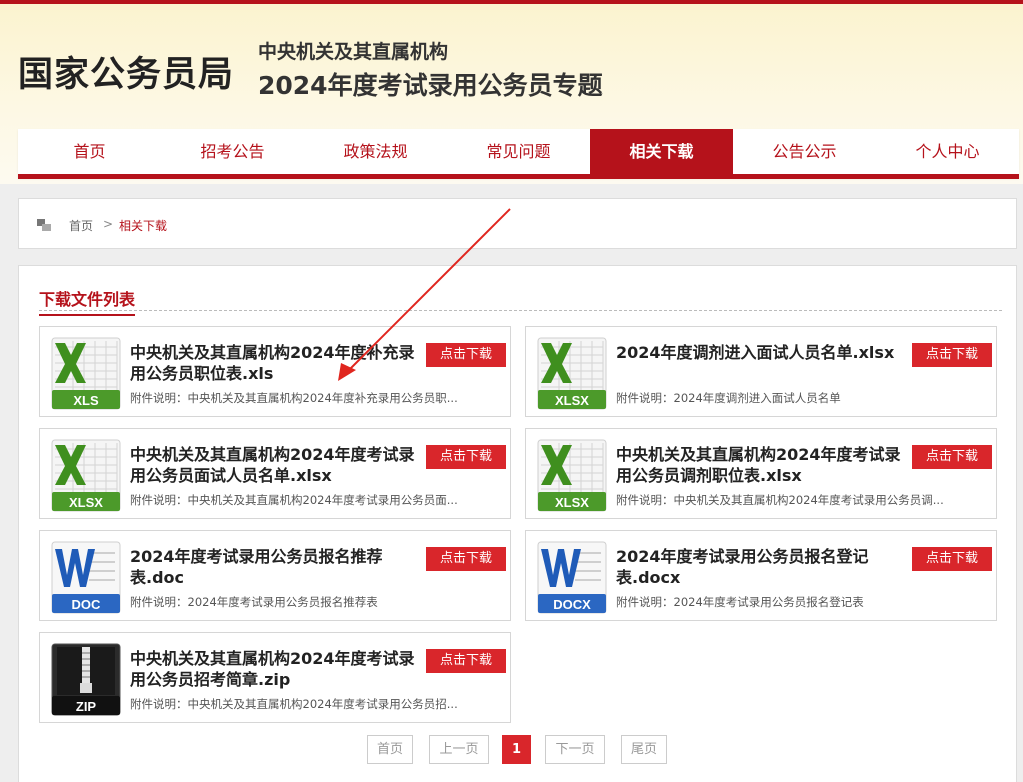 This screenshot has height=782, width=1023. Describe the element at coordinates (353, 52) in the screenshot. I see `header-subtitle: 中央机关及其直属机构` at that location.